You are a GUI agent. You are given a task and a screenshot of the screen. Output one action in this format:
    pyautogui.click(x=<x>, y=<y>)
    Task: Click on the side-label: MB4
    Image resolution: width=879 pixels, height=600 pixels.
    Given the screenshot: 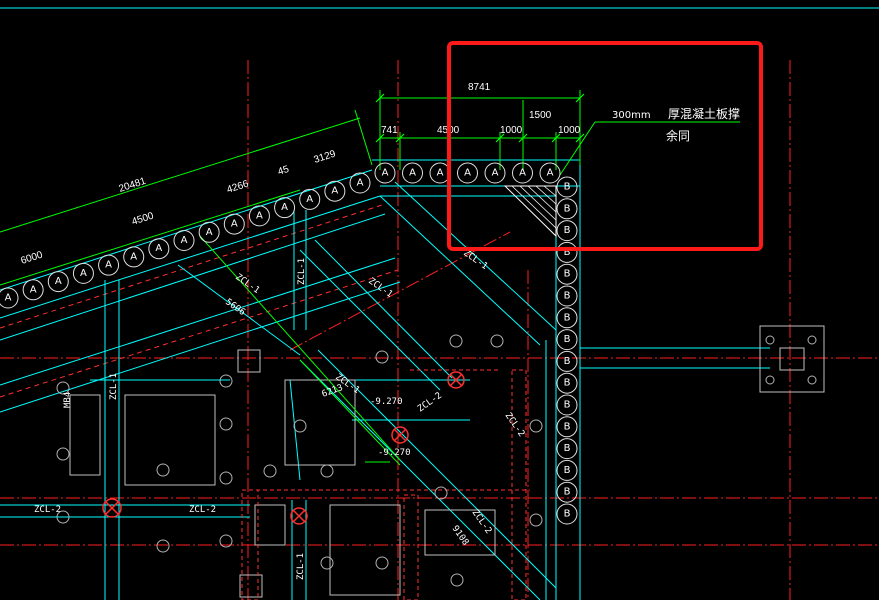 What is the action you would take?
    pyautogui.click(x=68, y=400)
    